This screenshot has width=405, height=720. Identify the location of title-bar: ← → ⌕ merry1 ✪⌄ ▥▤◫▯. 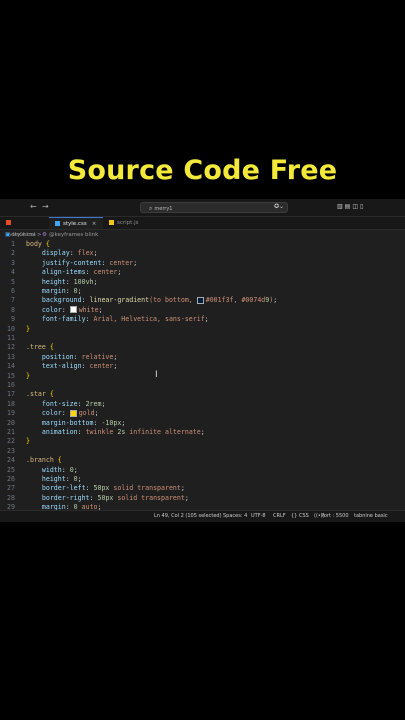
(202, 208).